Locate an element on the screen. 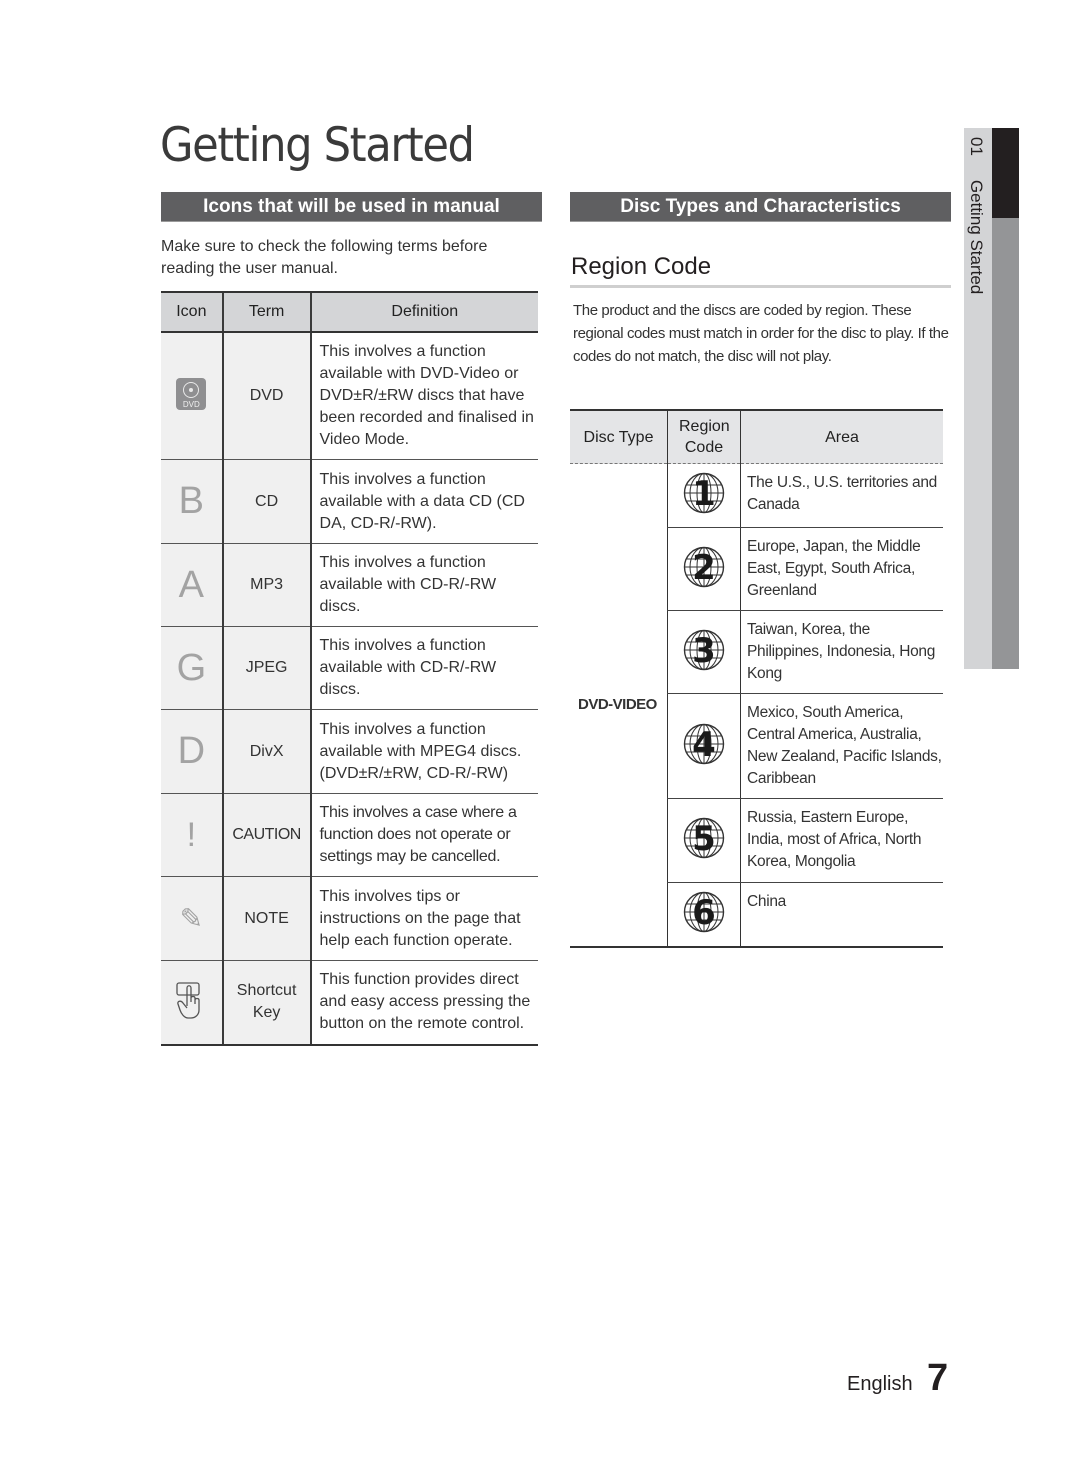 This screenshot has height=1479, width=1080. disc-type: DVD-VIDEO is located at coordinates (619, 705).